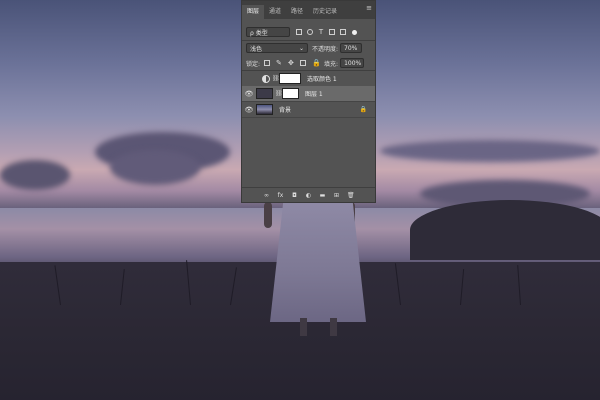 The image size is (600, 400). I want to click on add-mask-icon: ◘, so click(294, 195).